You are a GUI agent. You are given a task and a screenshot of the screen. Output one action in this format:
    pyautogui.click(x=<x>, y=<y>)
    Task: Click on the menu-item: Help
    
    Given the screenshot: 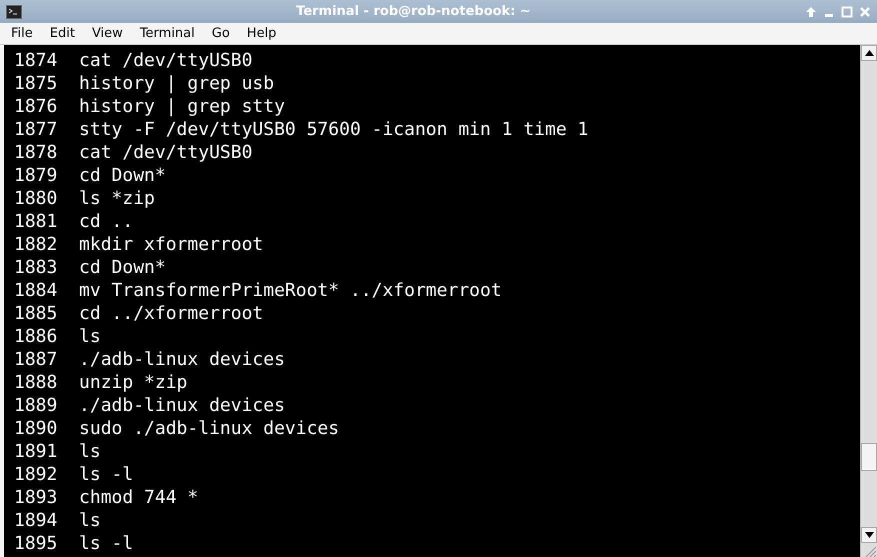 What is the action you would take?
    pyautogui.click(x=264, y=33)
    